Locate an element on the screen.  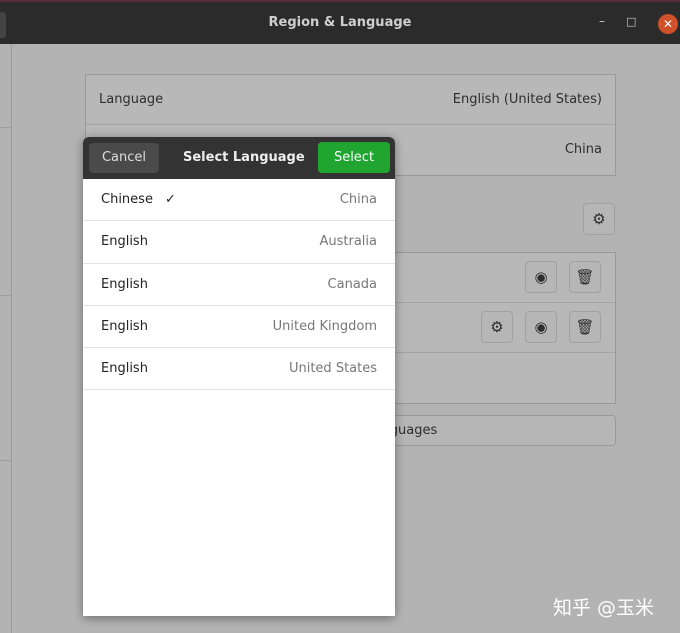
maximize-button: □ is located at coordinates (631, 21).